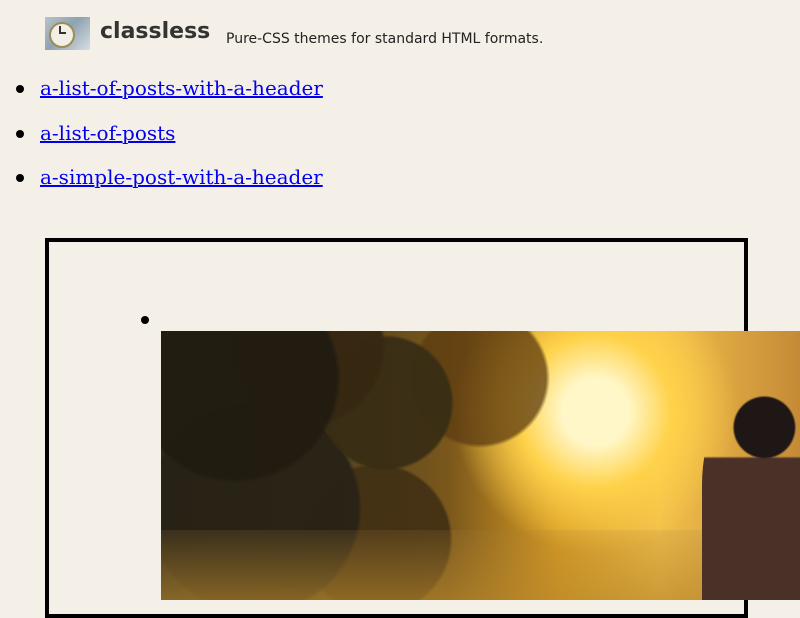 Image resolution: width=800 pixels, height=618 pixels. What do you see at coordinates (107, 133) in the screenshot?
I see `post-link-a-list-of-posts: a-list-of-posts` at bounding box center [107, 133].